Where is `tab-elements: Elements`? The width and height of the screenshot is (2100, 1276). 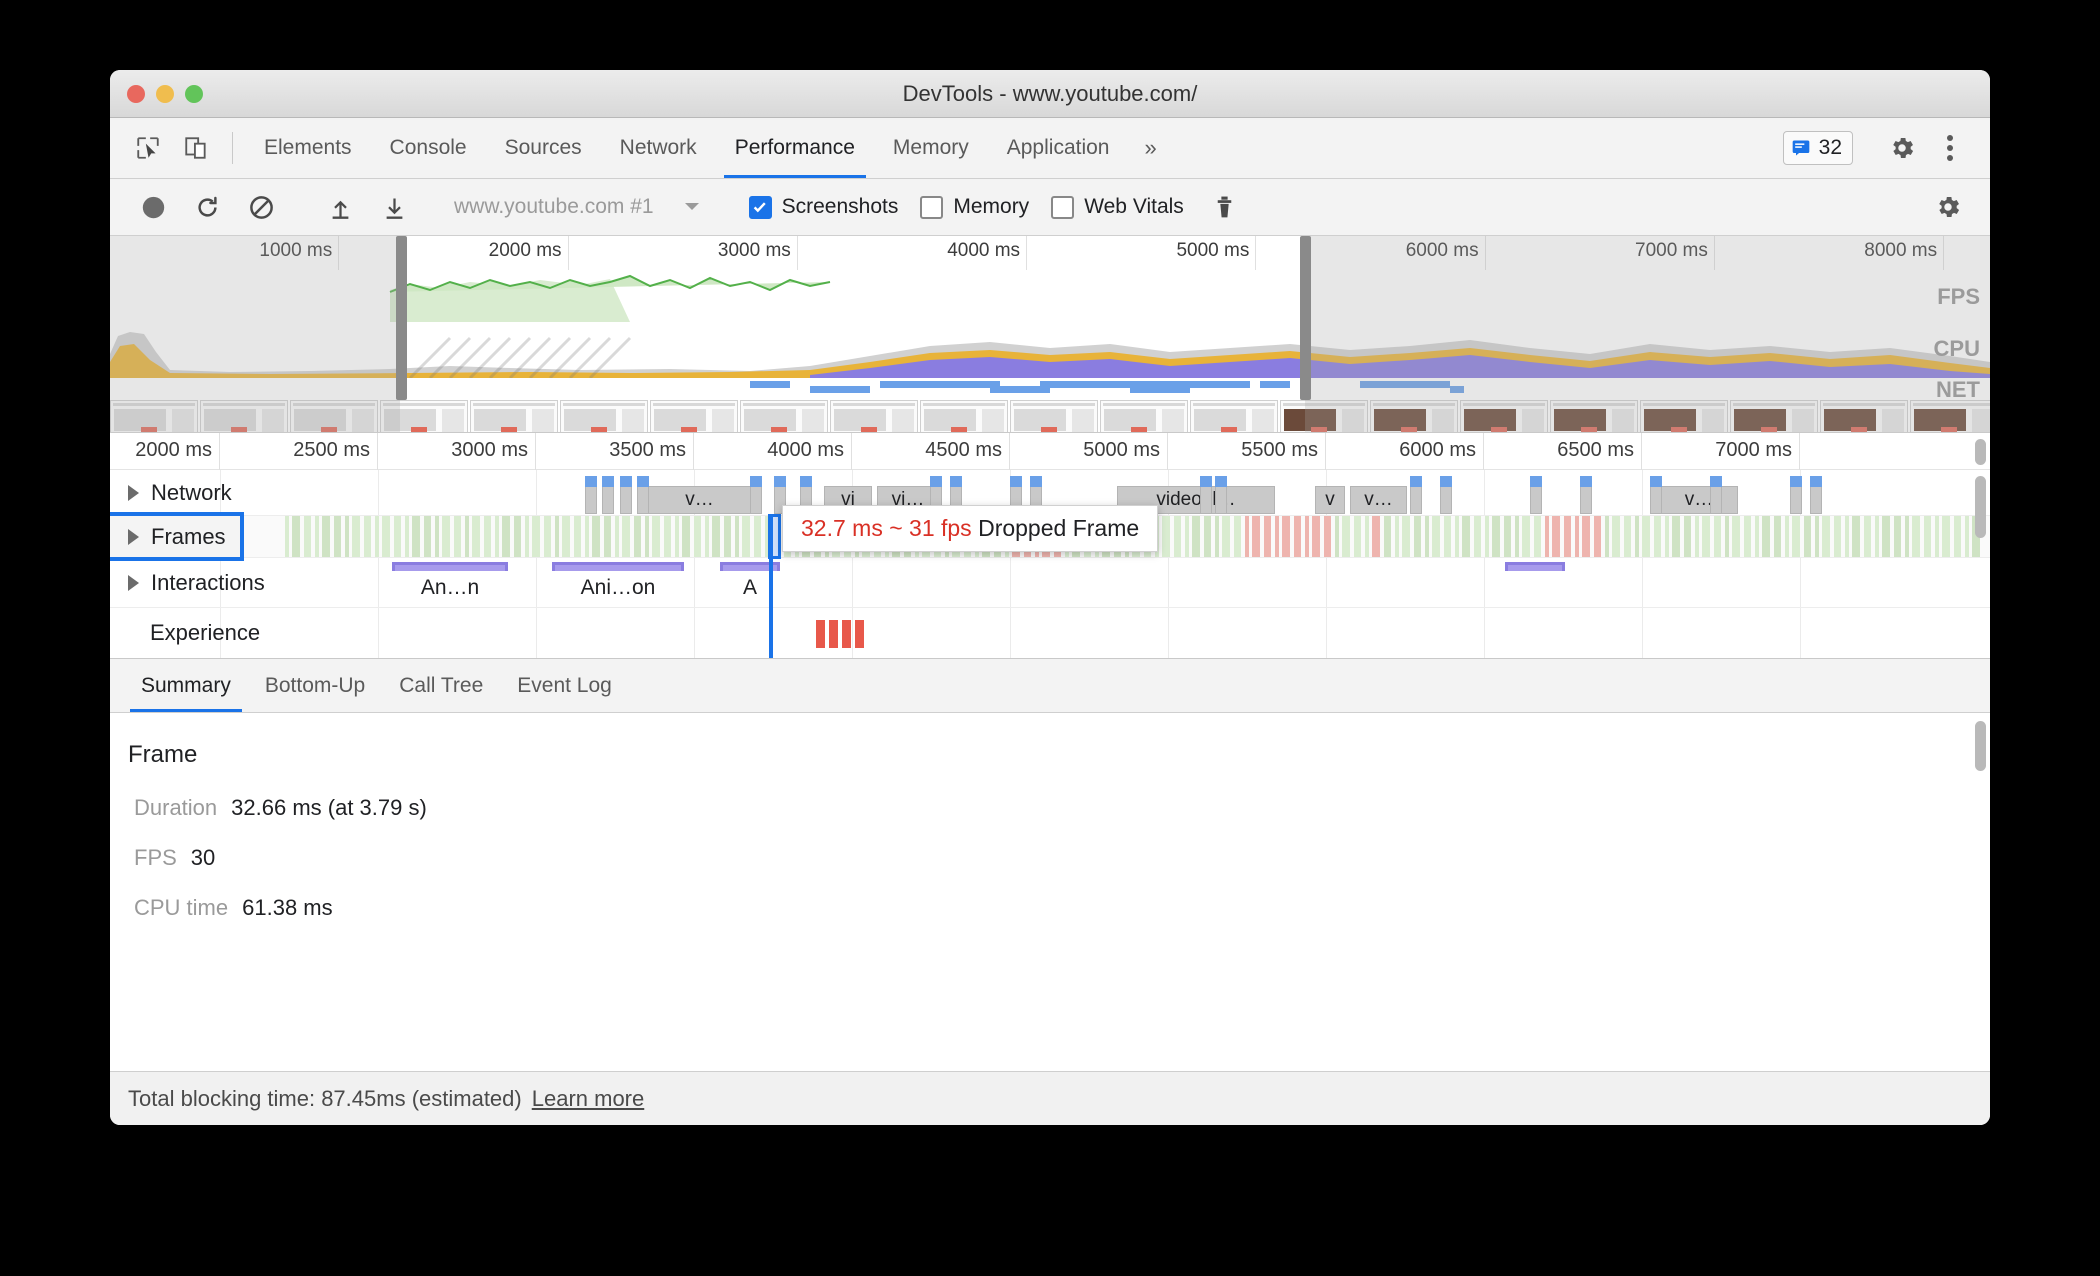 tab-elements: Elements is located at coordinates (308, 148).